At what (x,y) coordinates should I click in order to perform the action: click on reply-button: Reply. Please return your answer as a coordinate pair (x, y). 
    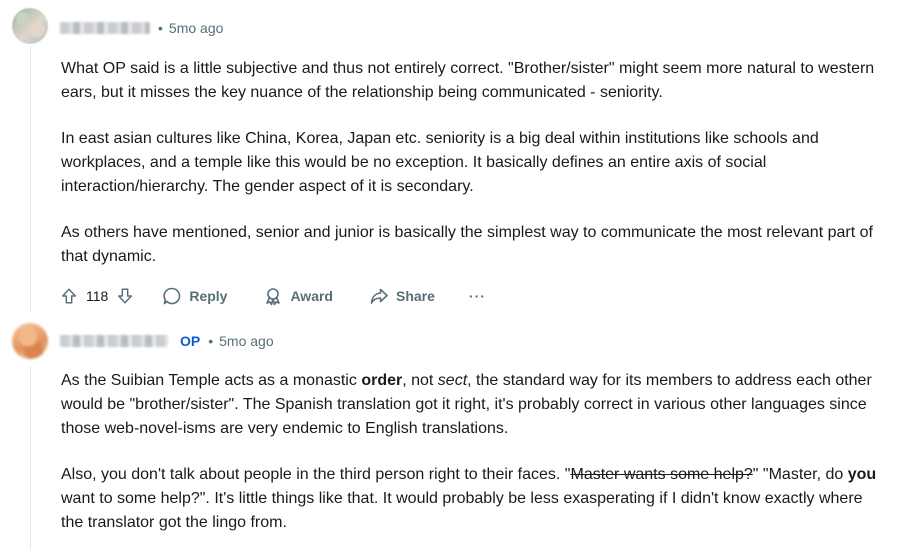
    Looking at the image, I should click on (194, 296).